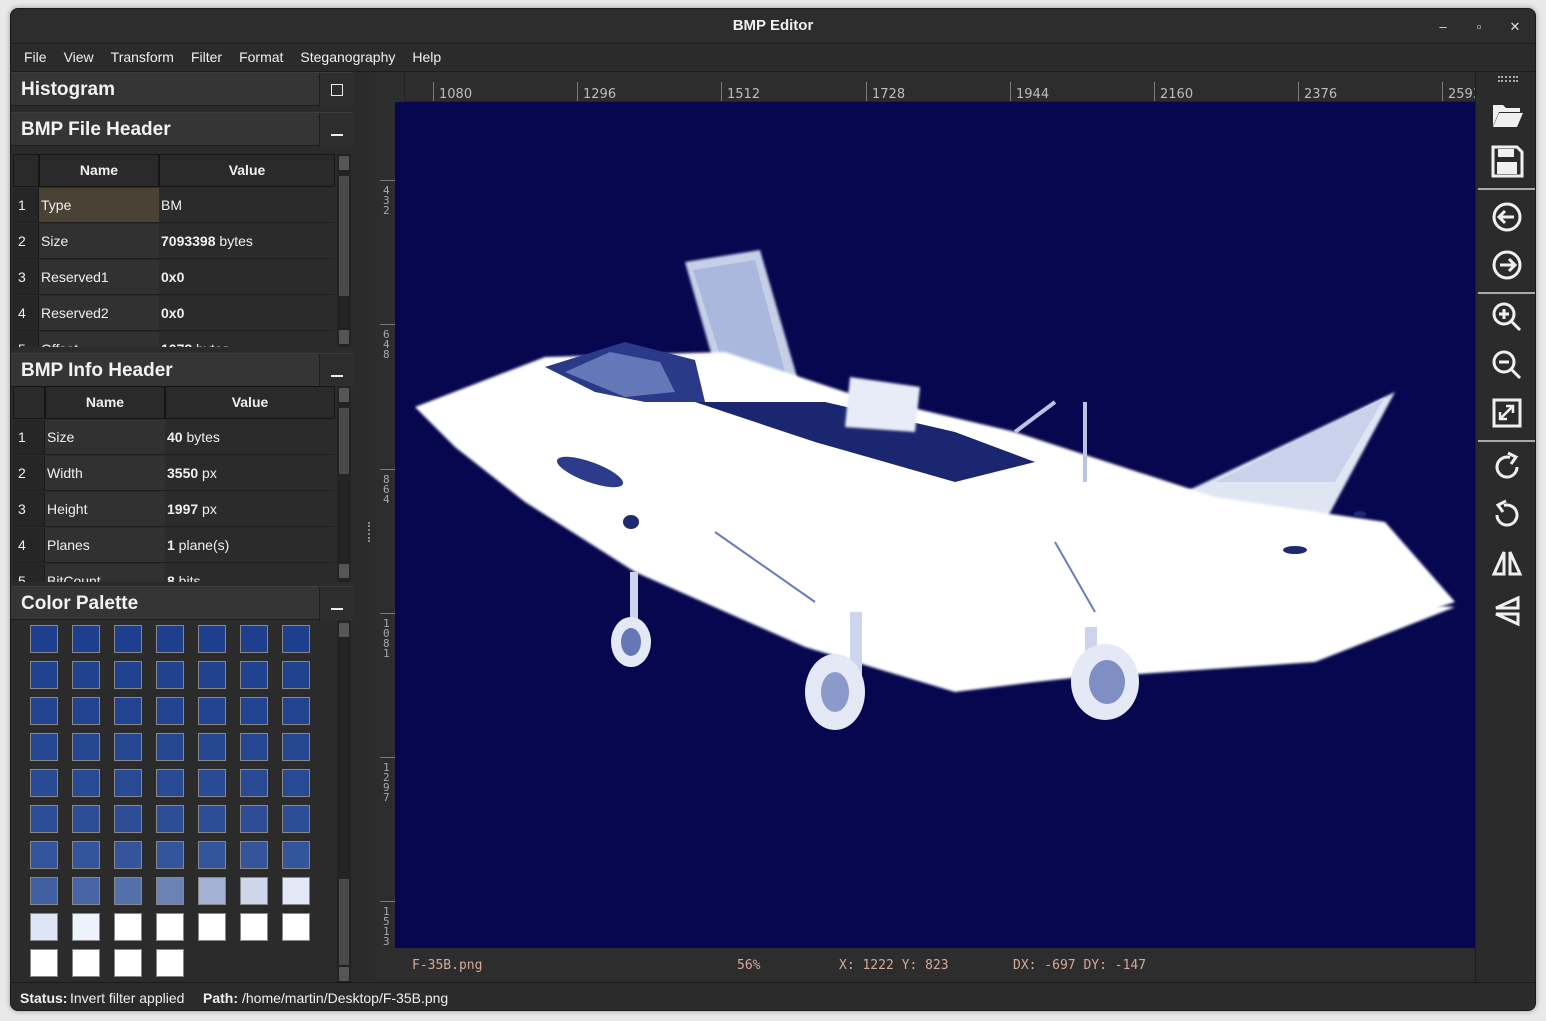 This screenshot has height=1021, width=1546. I want to click on color-palette-minimize-button, so click(336, 604).